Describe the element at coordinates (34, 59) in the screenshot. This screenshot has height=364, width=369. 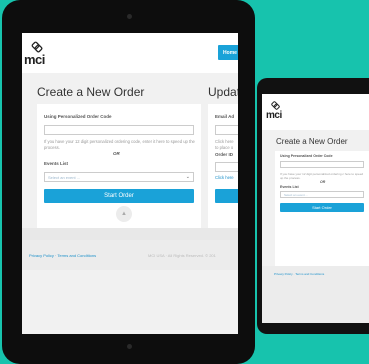
I see `logo-text: mci` at that location.